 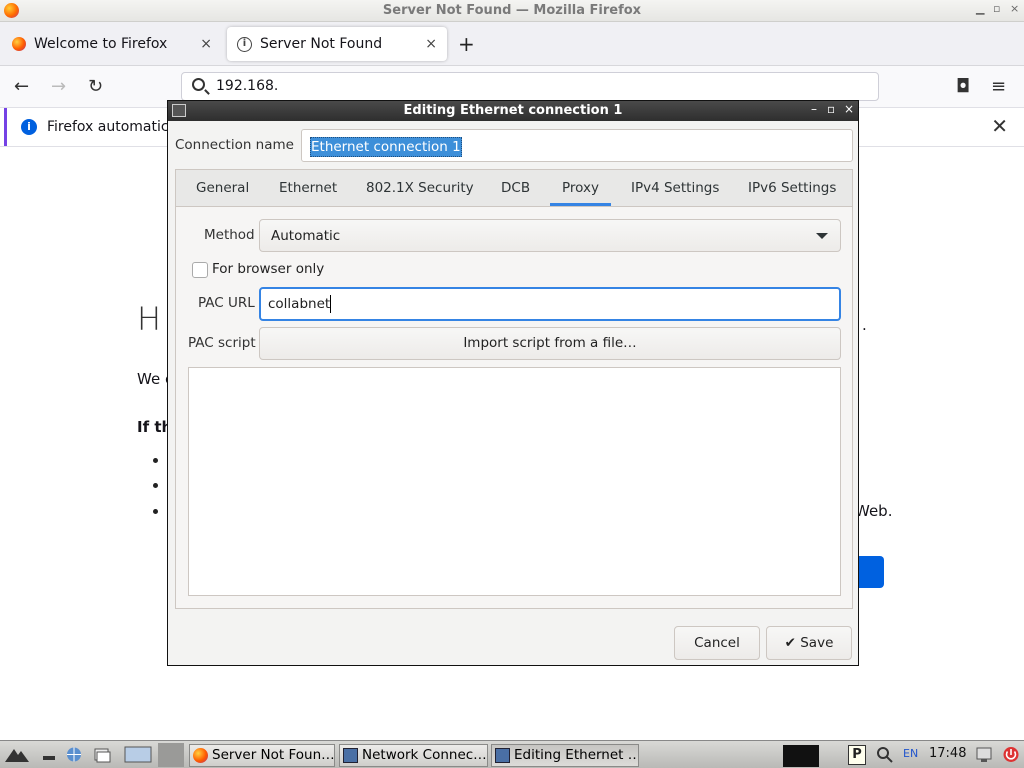 What do you see at coordinates (299, 304) in the screenshot?
I see `pac-url-value: collabnet` at bounding box center [299, 304].